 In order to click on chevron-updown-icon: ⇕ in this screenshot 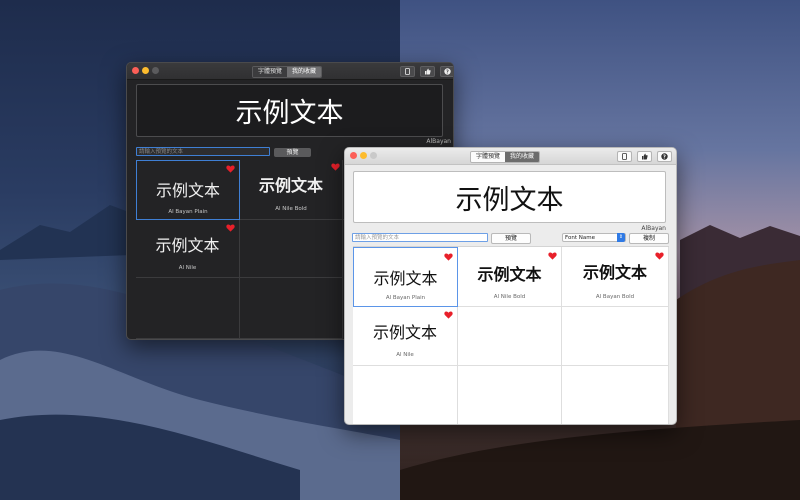, I will do `click(621, 237)`.